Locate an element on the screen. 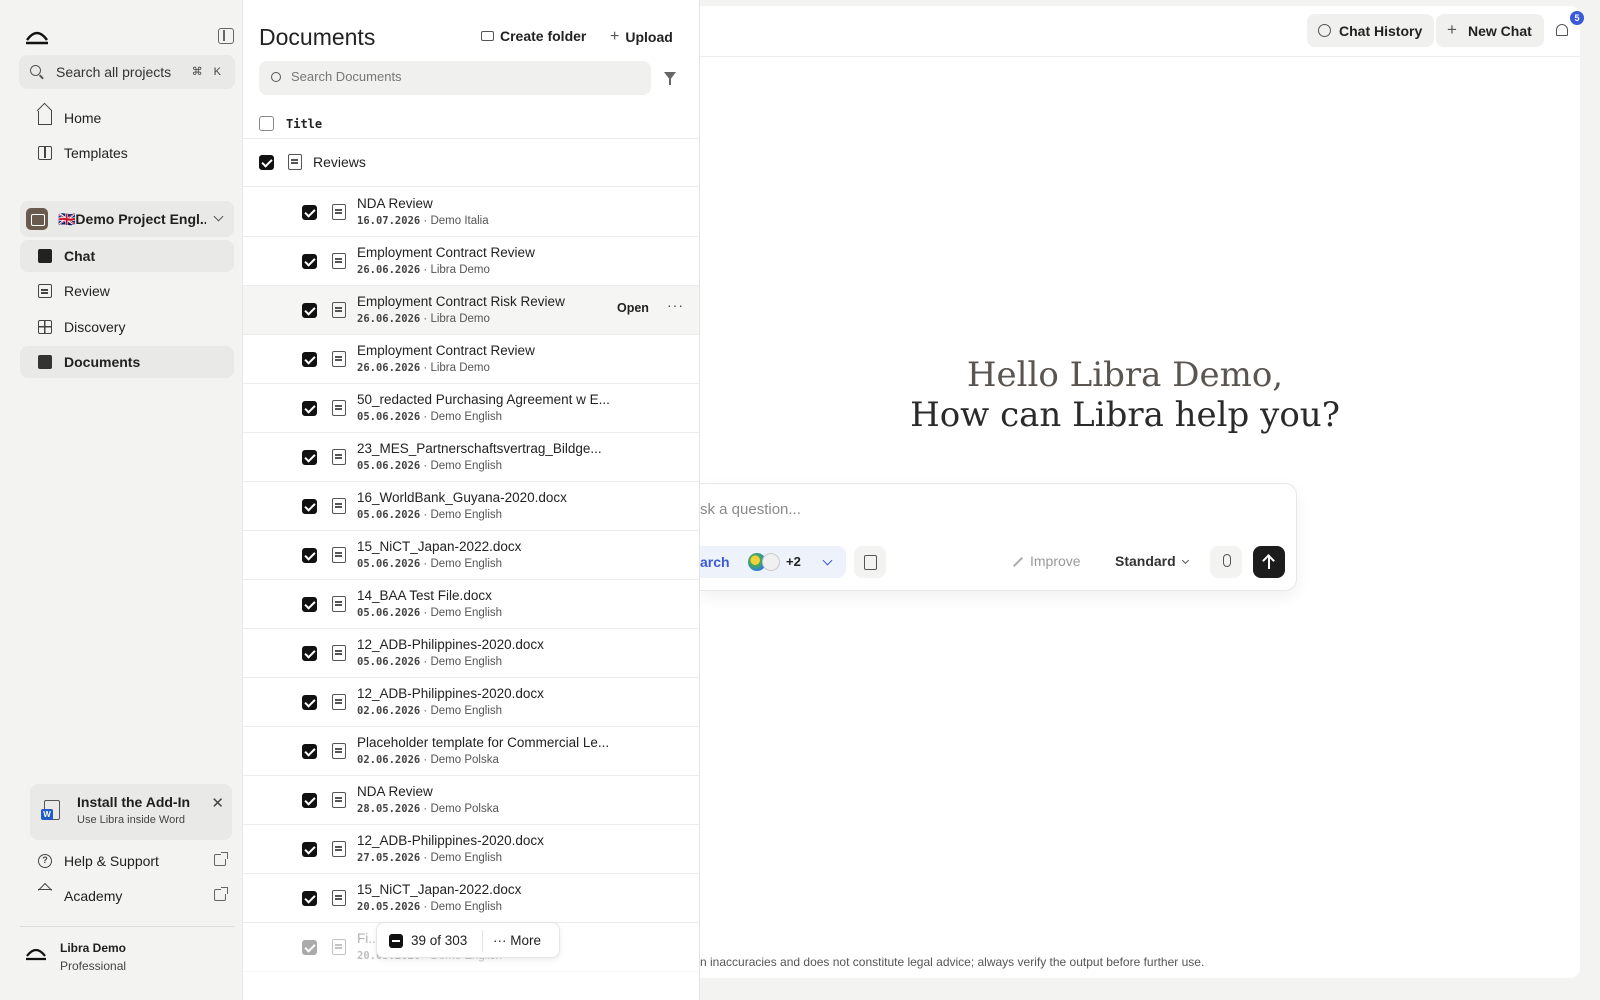 The image size is (1600, 1000). search-input is located at coordinates (461, 76).